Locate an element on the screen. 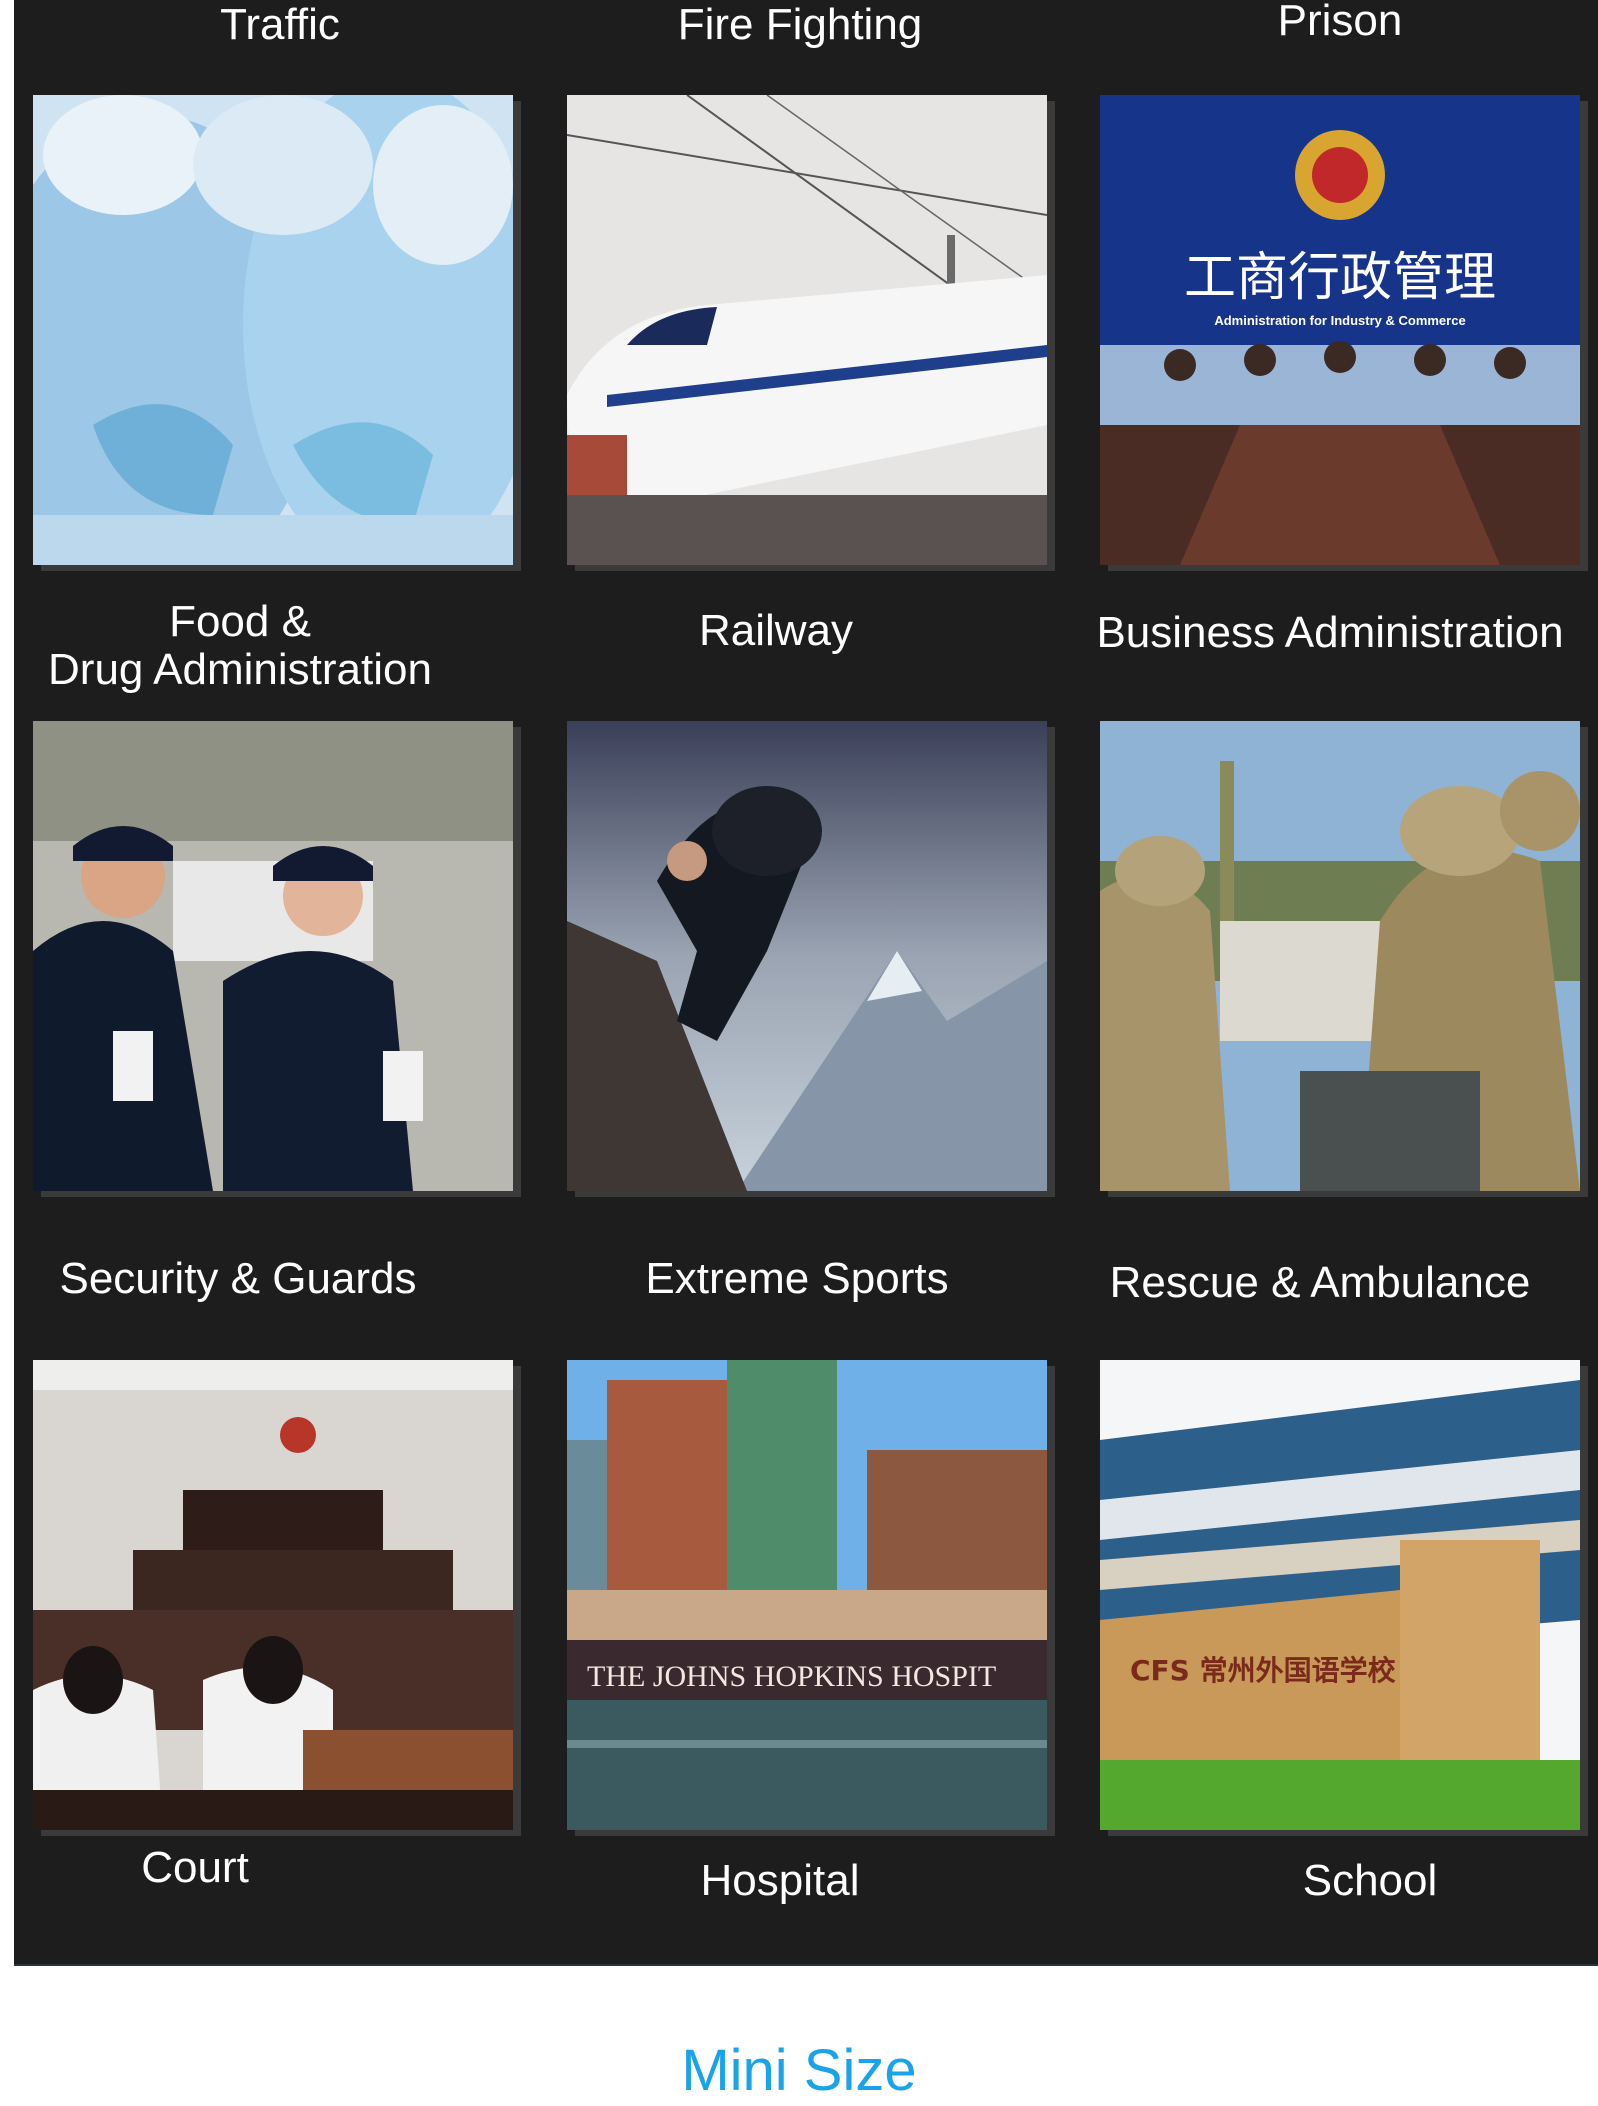 The width and height of the screenshot is (1598, 2106). label-rescue-ambulance: Rescue & Ambulance is located at coordinates (1320, 1282).